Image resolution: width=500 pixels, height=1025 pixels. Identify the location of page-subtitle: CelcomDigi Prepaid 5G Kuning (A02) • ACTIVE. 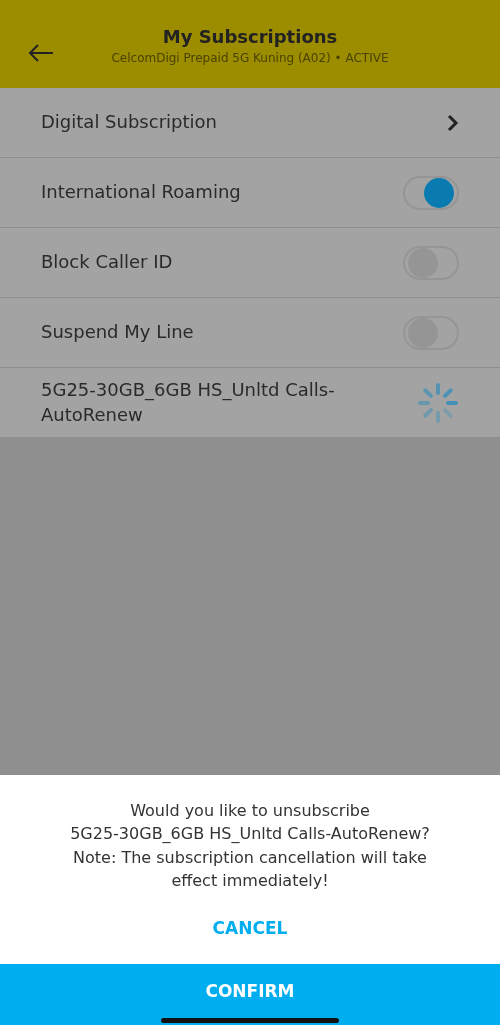
(250, 57).